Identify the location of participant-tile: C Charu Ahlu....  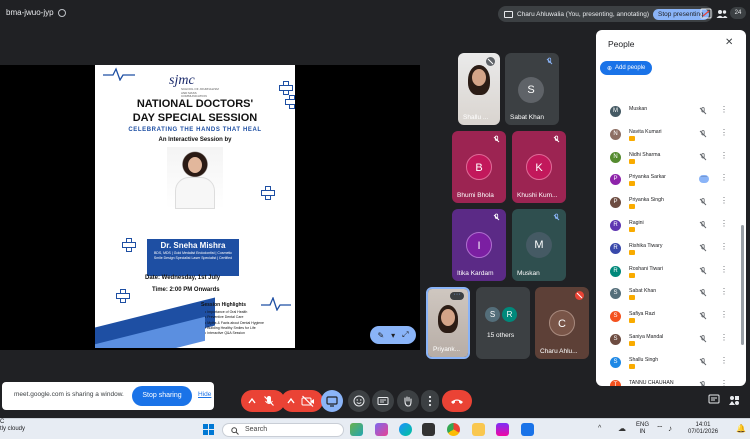
(562, 323).